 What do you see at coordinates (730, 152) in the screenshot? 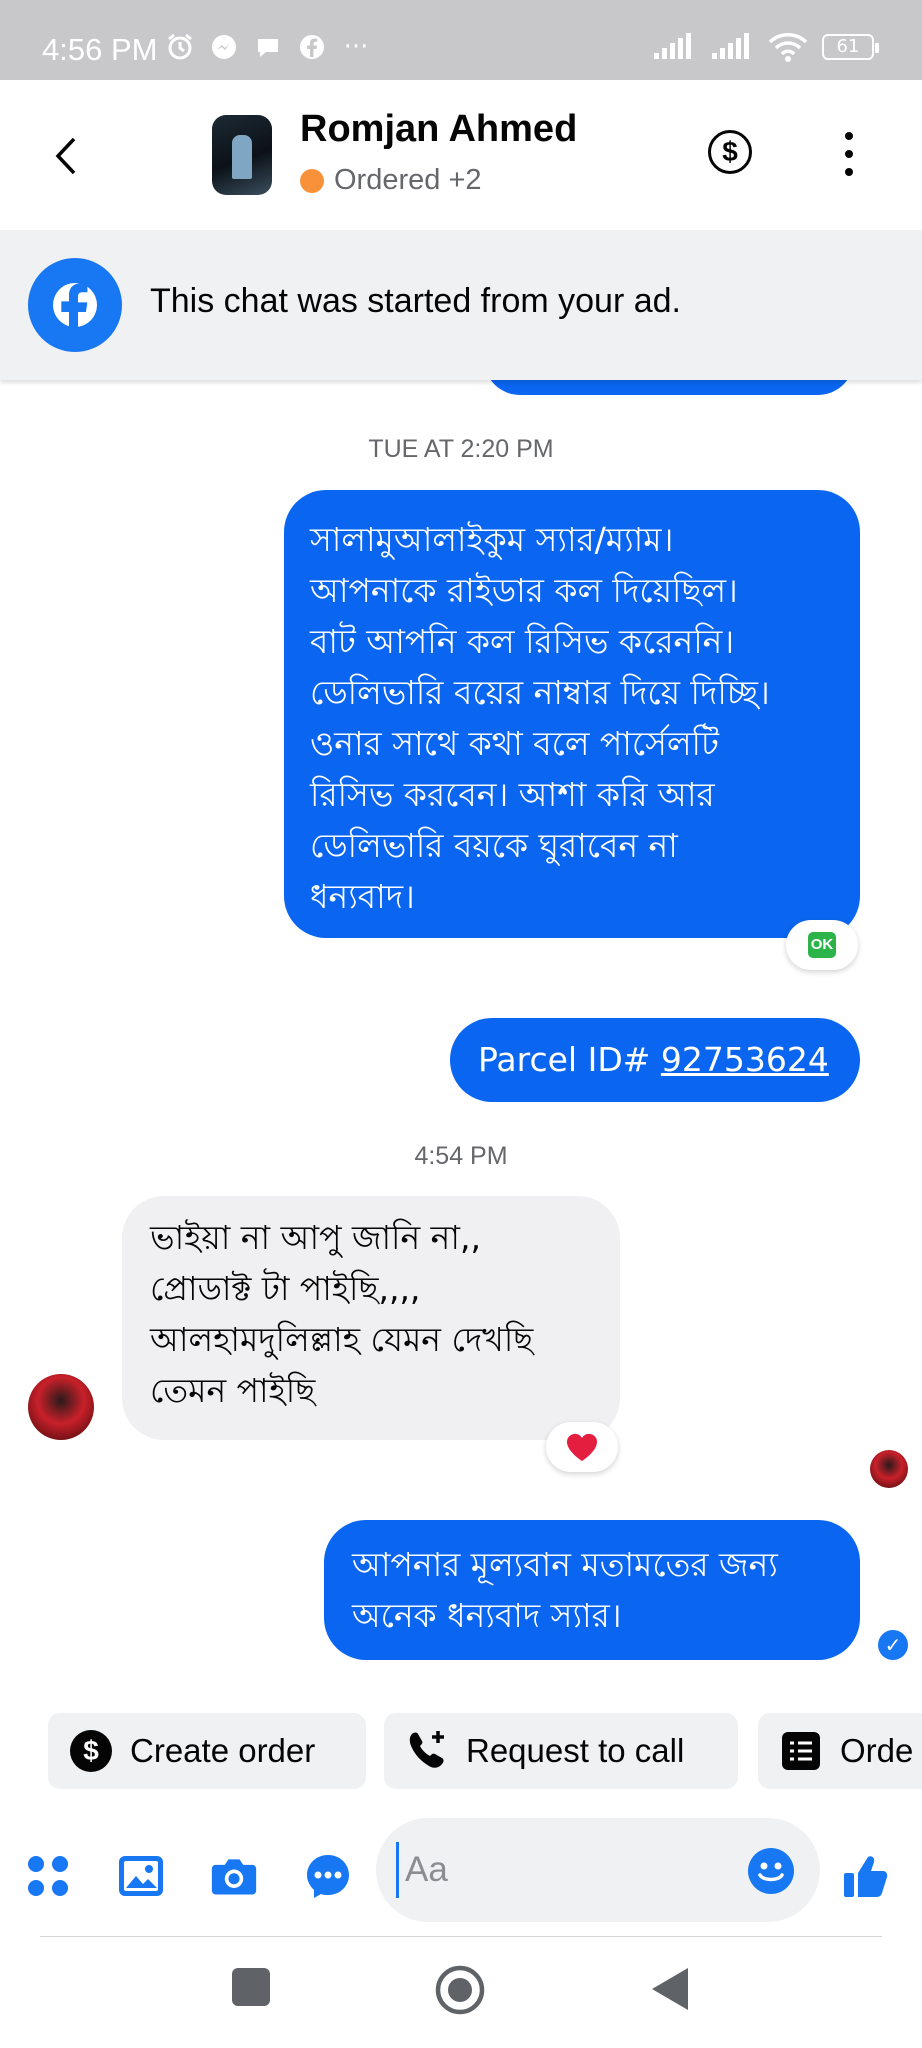
I see `payment-dollar-button: $` at bounding box center [730, 152].